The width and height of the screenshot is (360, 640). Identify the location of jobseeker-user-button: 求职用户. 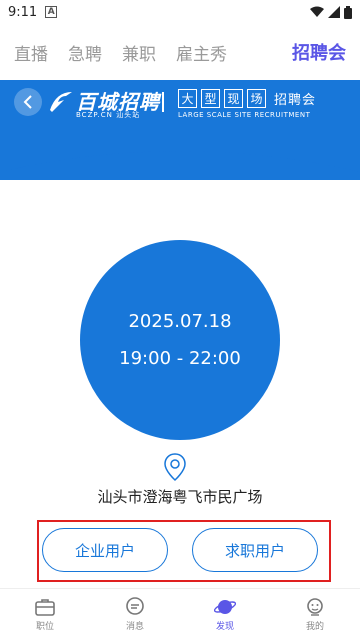
(255, 550).